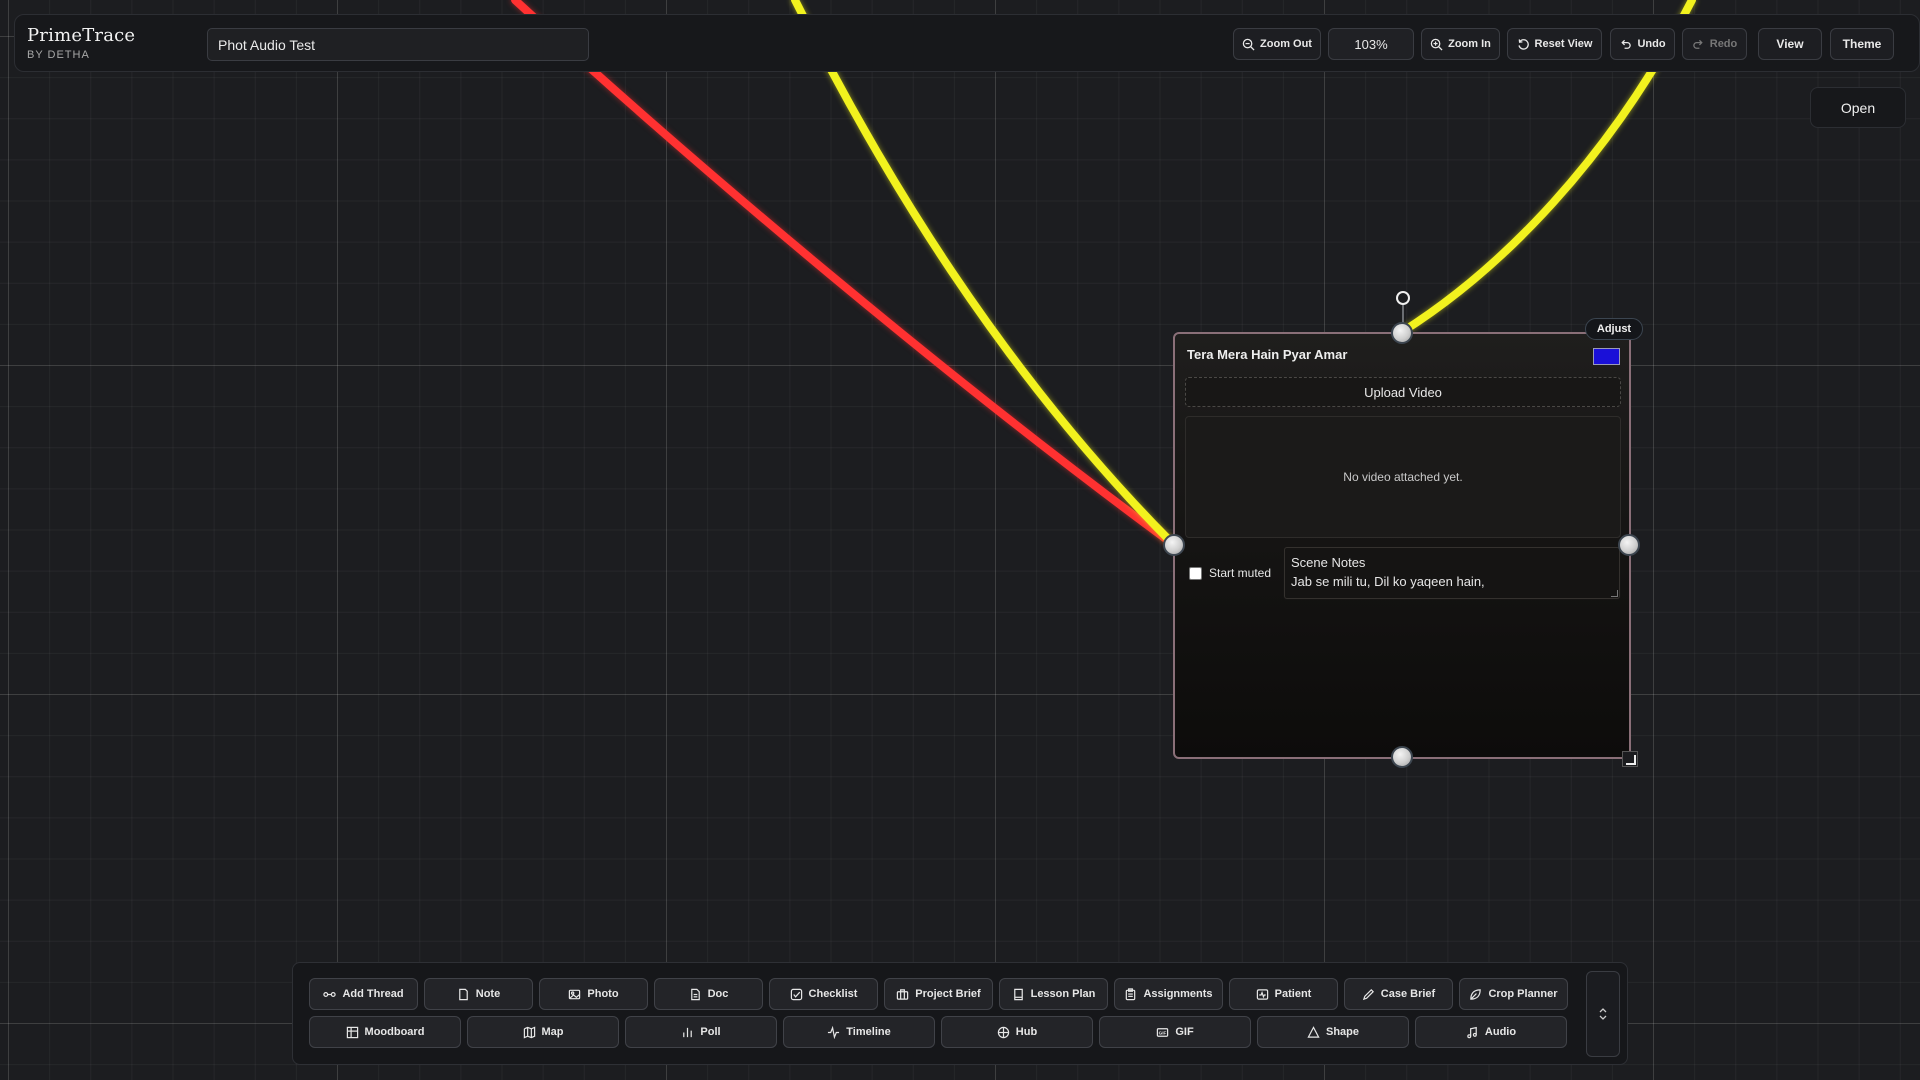 This screenshot has width=1920, height=1080. What do you see at coordinates (1403, 392) in the screenshot?
I see `upload-video-button: Upload Video` at bounding box center [1403, 392].